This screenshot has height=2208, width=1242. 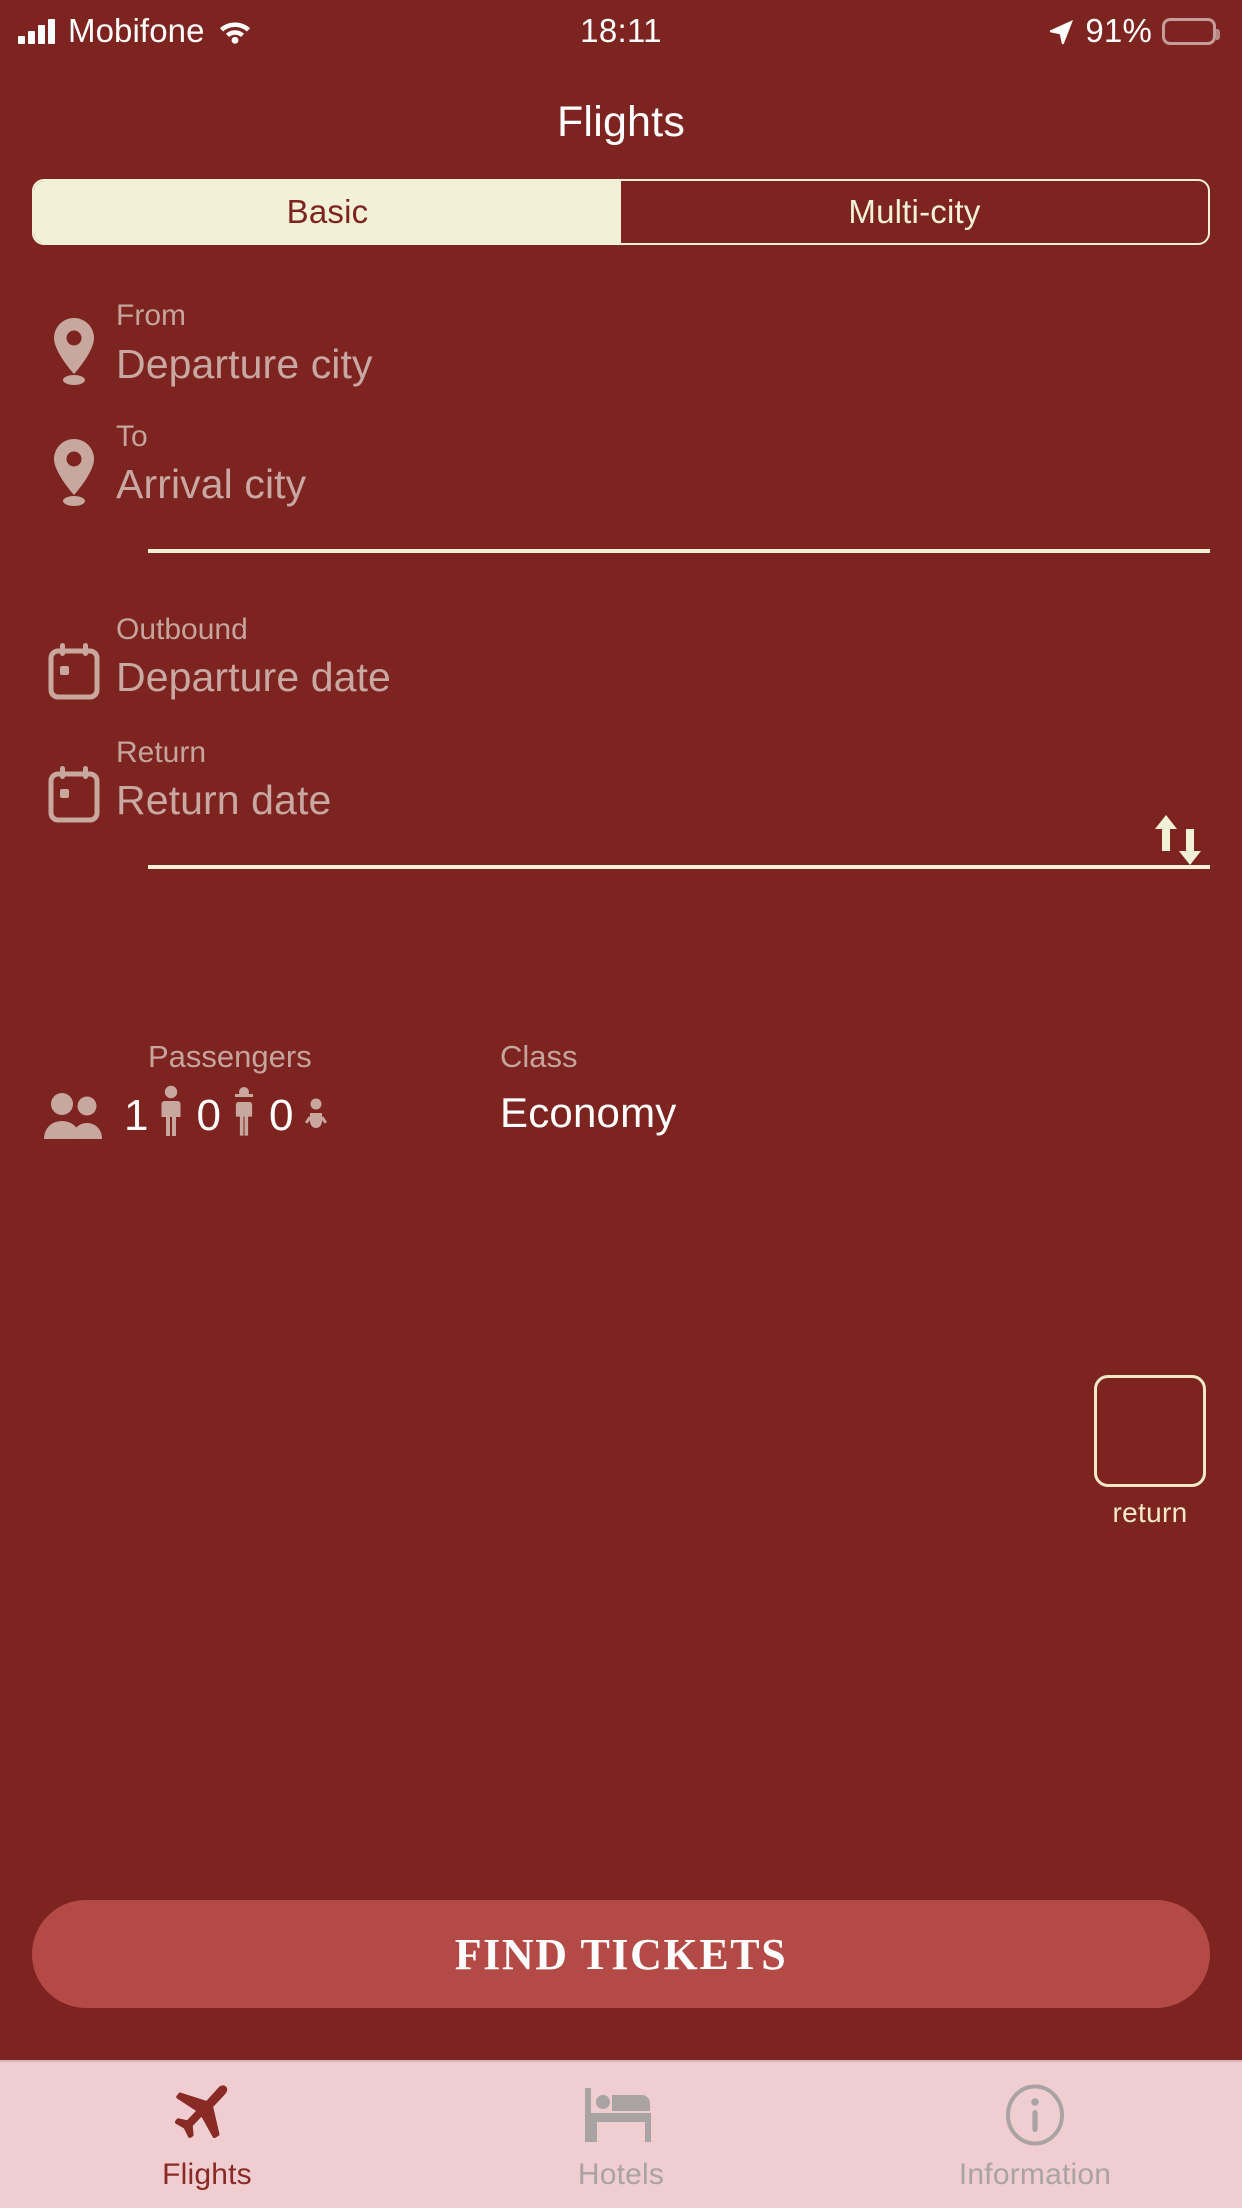 I want to click on return-checkbox, so click(x=1150, y=1431).